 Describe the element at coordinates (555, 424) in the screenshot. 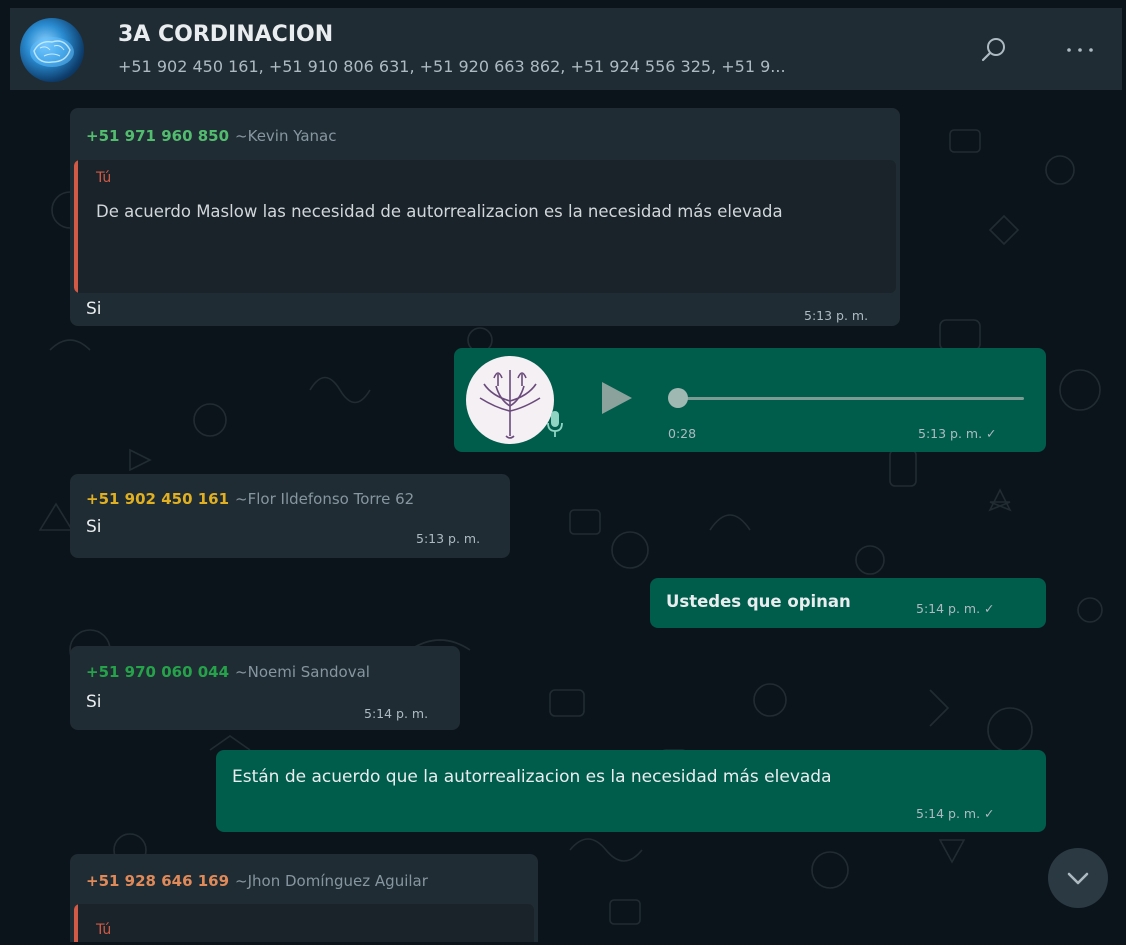

I see `microphone-icon` at that location.